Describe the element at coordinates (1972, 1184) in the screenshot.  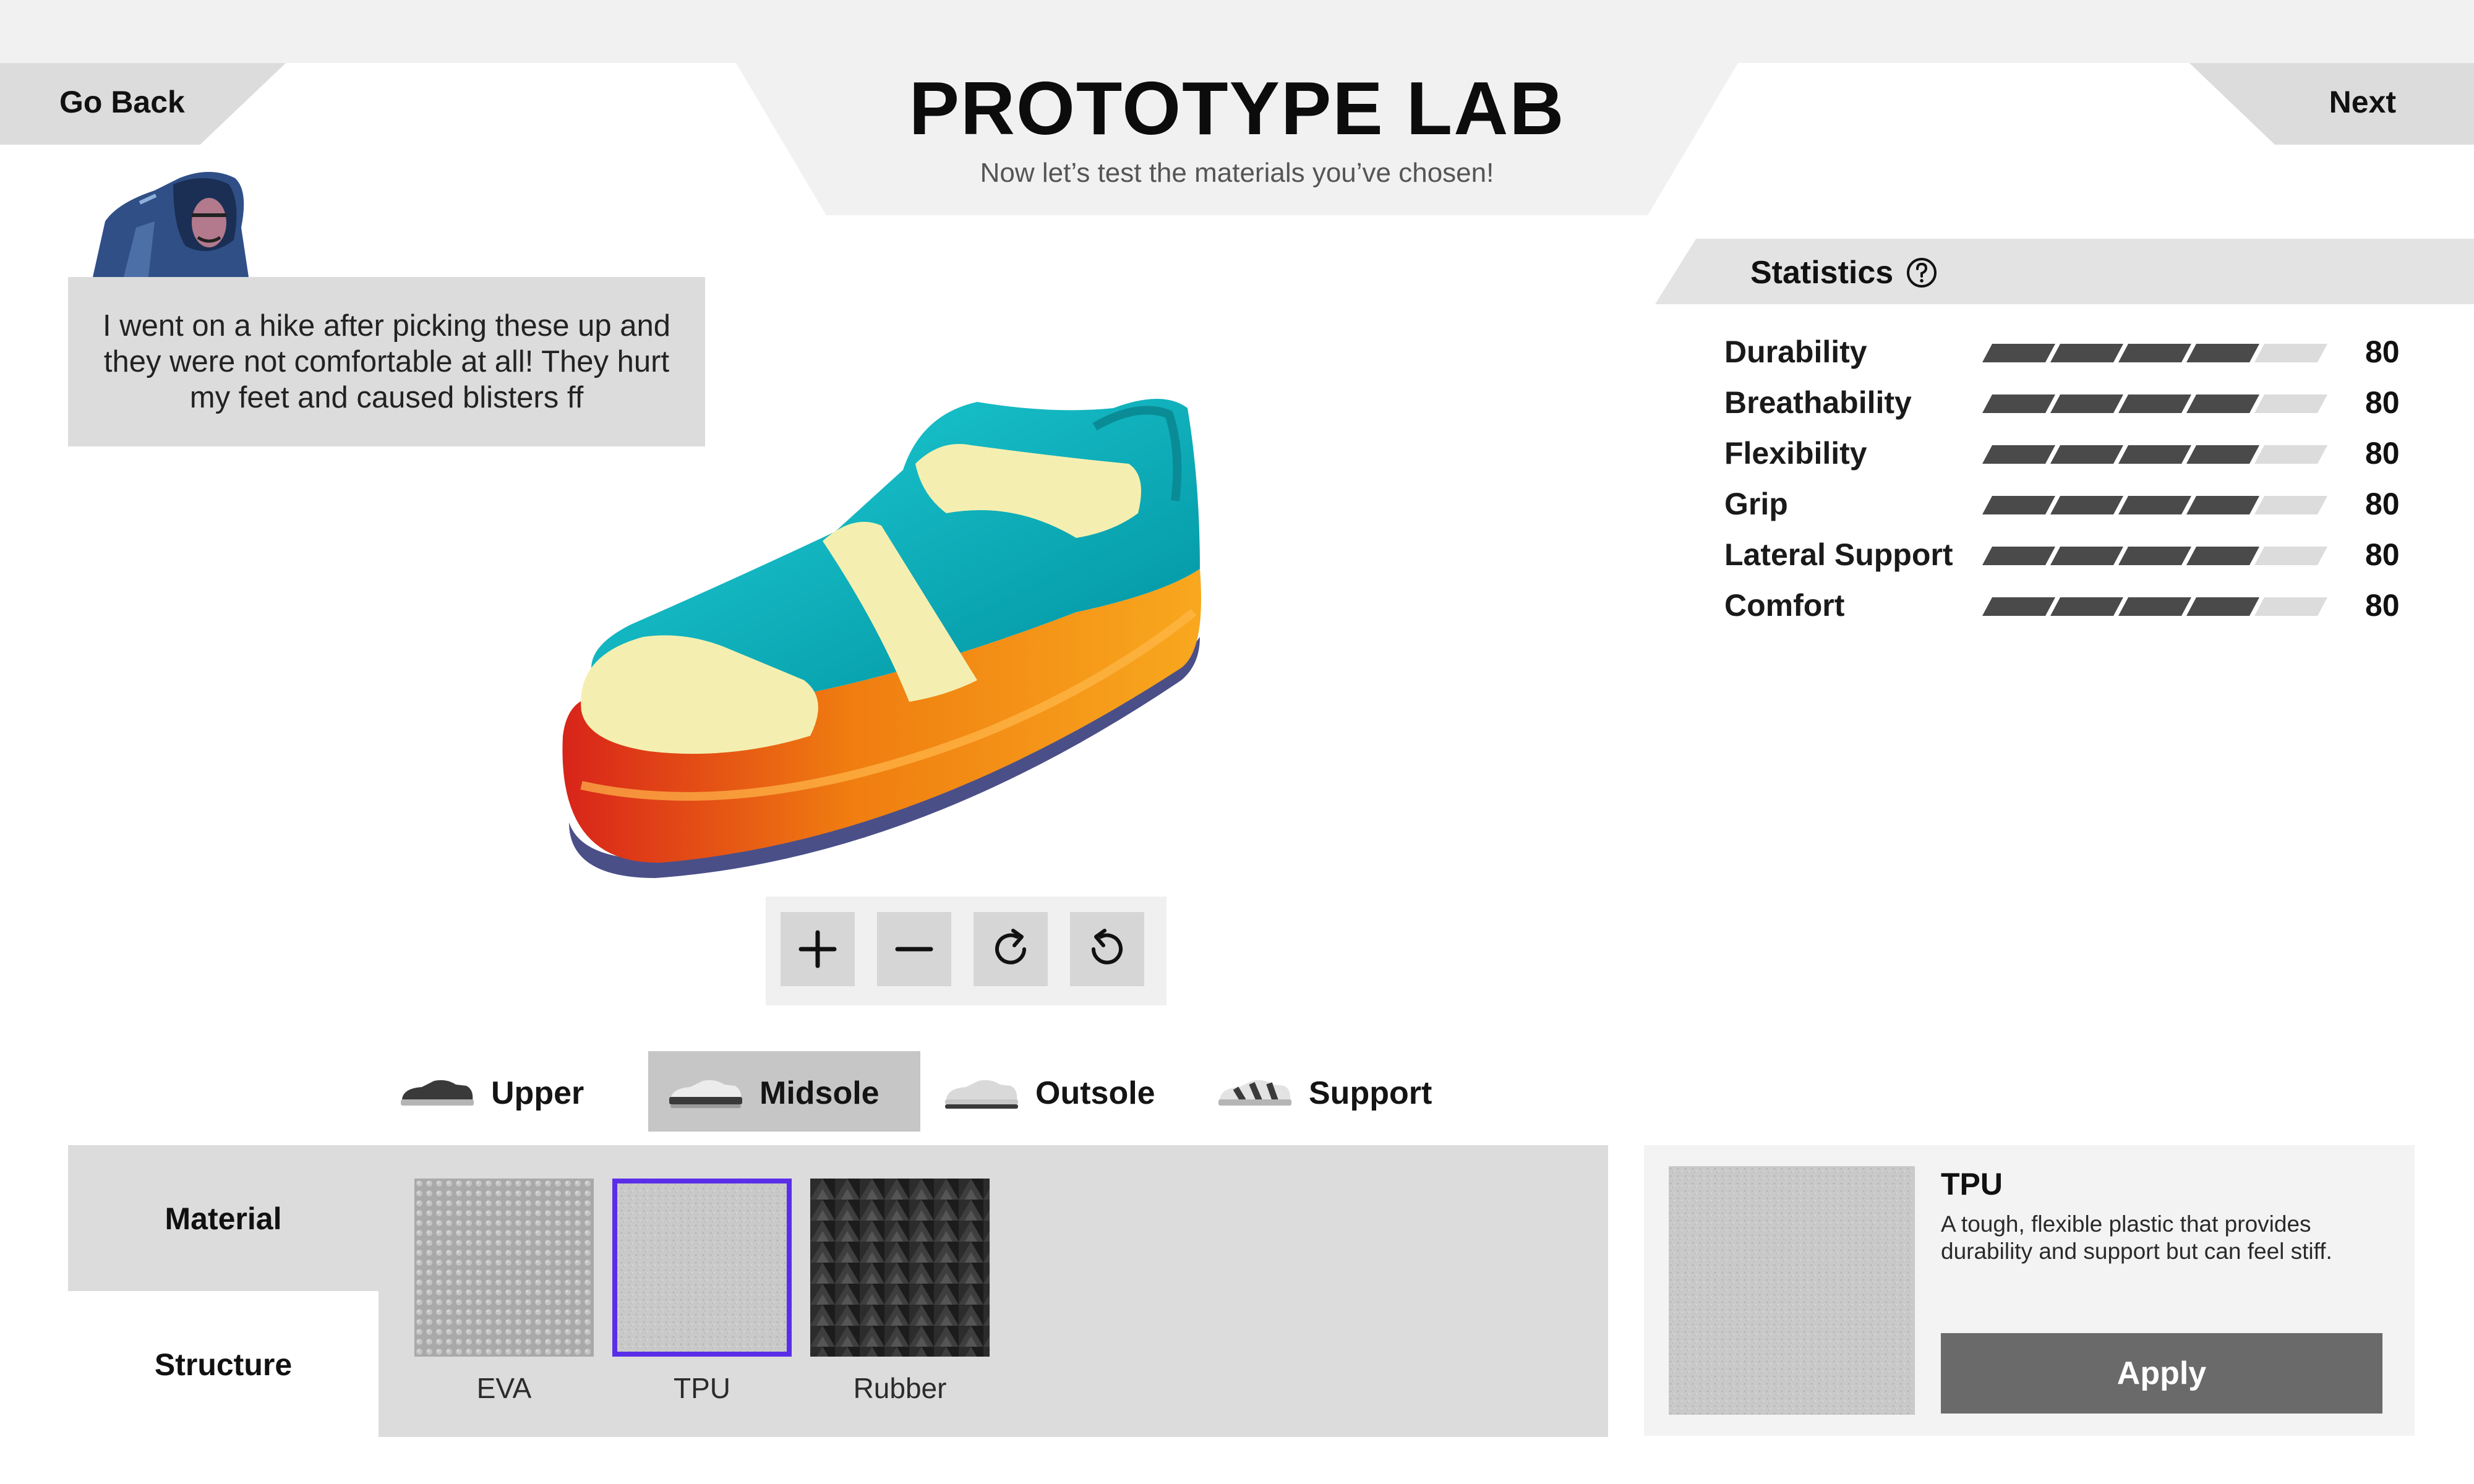
I see `material-name: TPU` at that location.